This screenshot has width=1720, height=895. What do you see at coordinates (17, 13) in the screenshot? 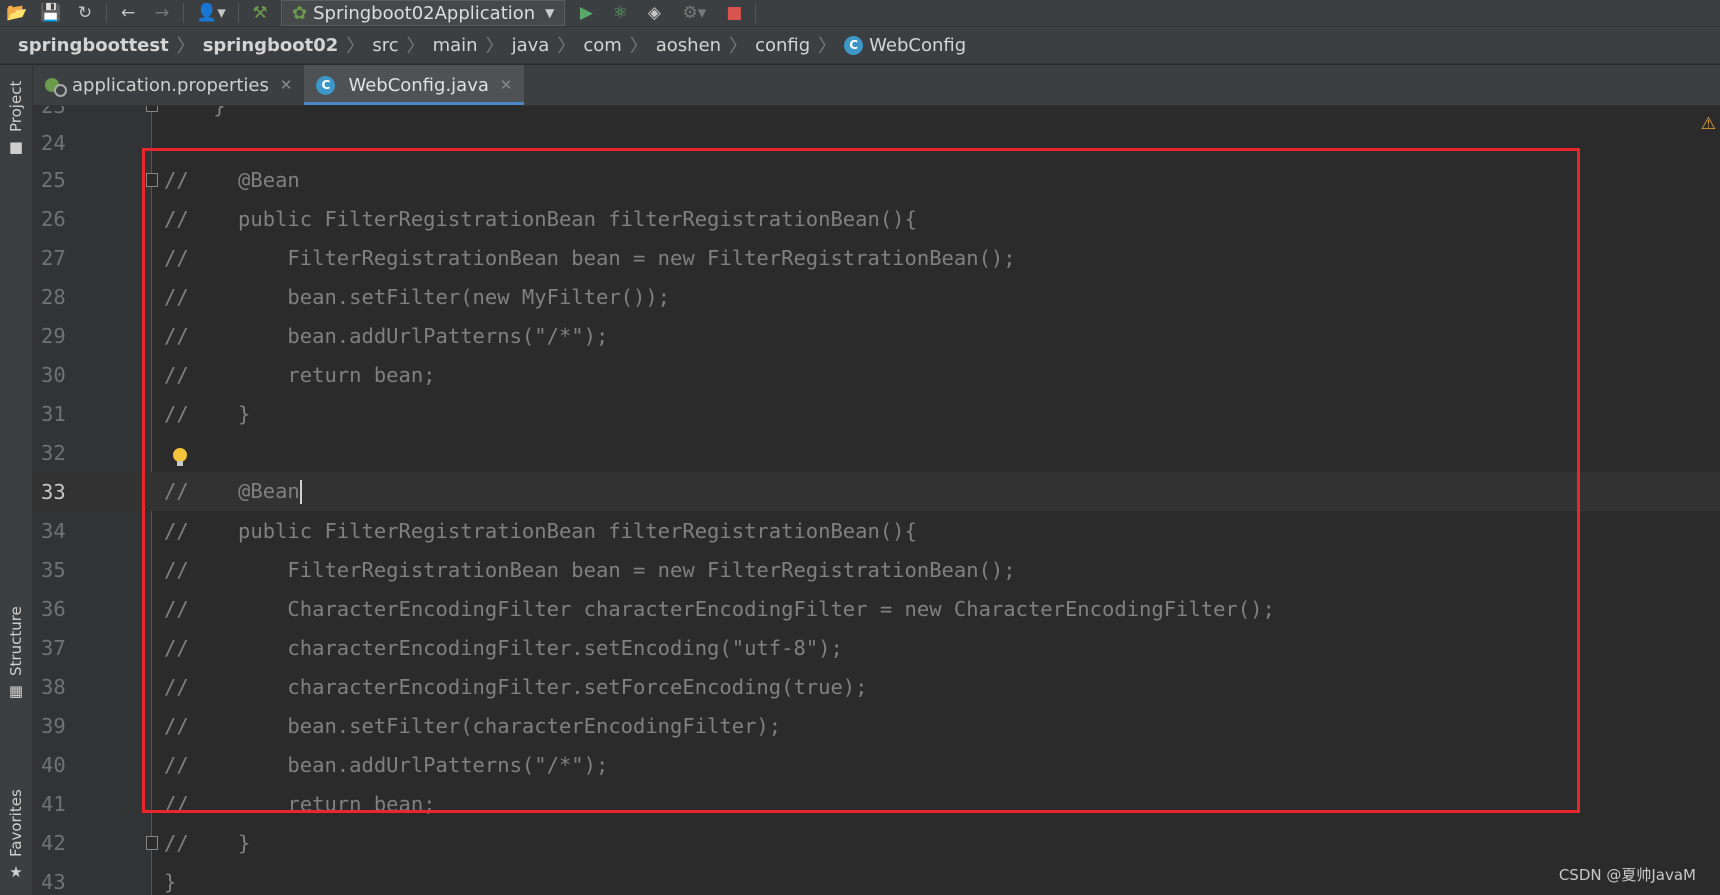
I see `open-folder-icon: 📂` at bounding box center [17, 13].